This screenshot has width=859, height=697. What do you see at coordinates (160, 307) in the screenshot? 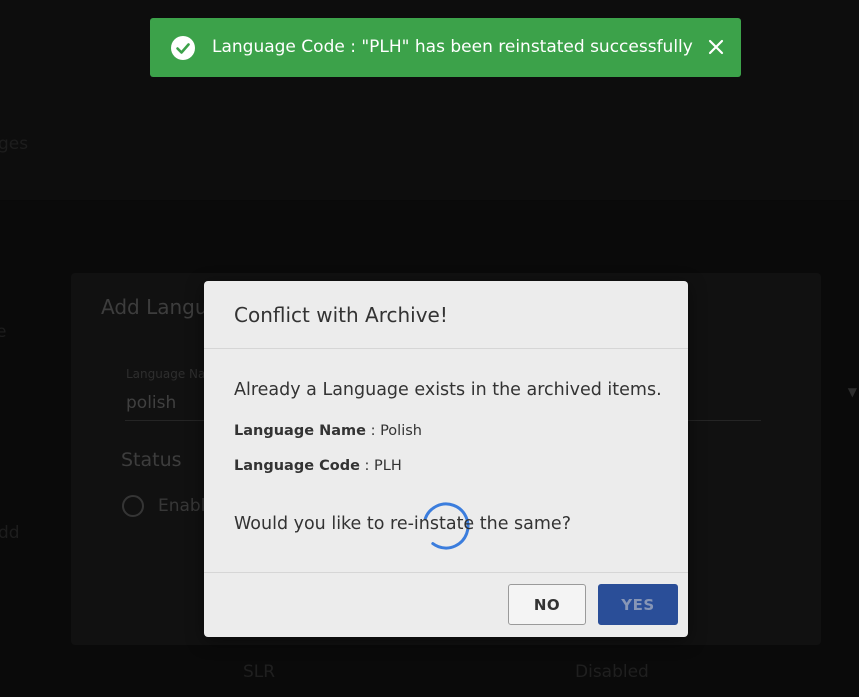
I see `panel-title: Add Langua` at bounding box center [160, 307].